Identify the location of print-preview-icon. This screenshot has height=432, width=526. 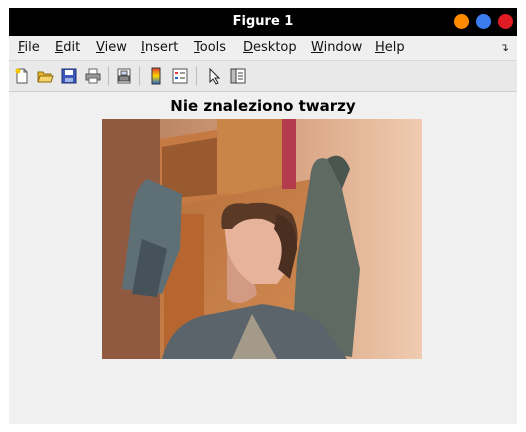
(124, 76).